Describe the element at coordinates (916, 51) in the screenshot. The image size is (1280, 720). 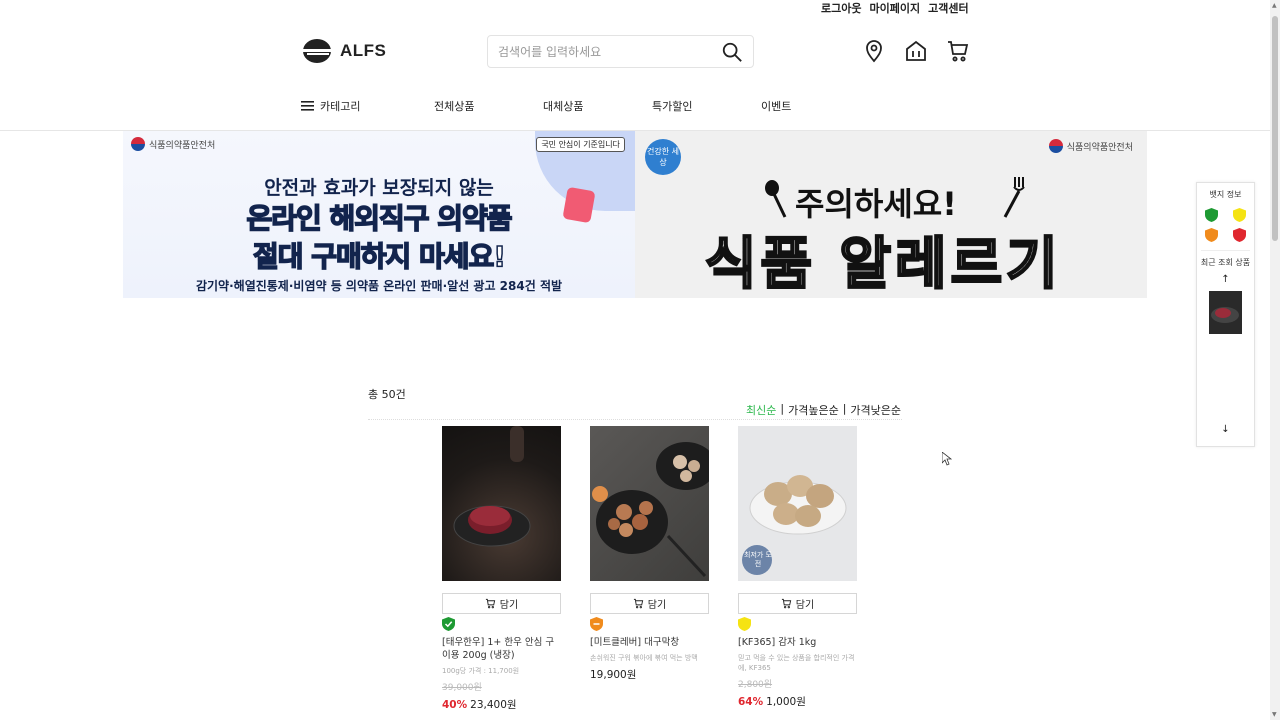
I see `store-icon` at that location.